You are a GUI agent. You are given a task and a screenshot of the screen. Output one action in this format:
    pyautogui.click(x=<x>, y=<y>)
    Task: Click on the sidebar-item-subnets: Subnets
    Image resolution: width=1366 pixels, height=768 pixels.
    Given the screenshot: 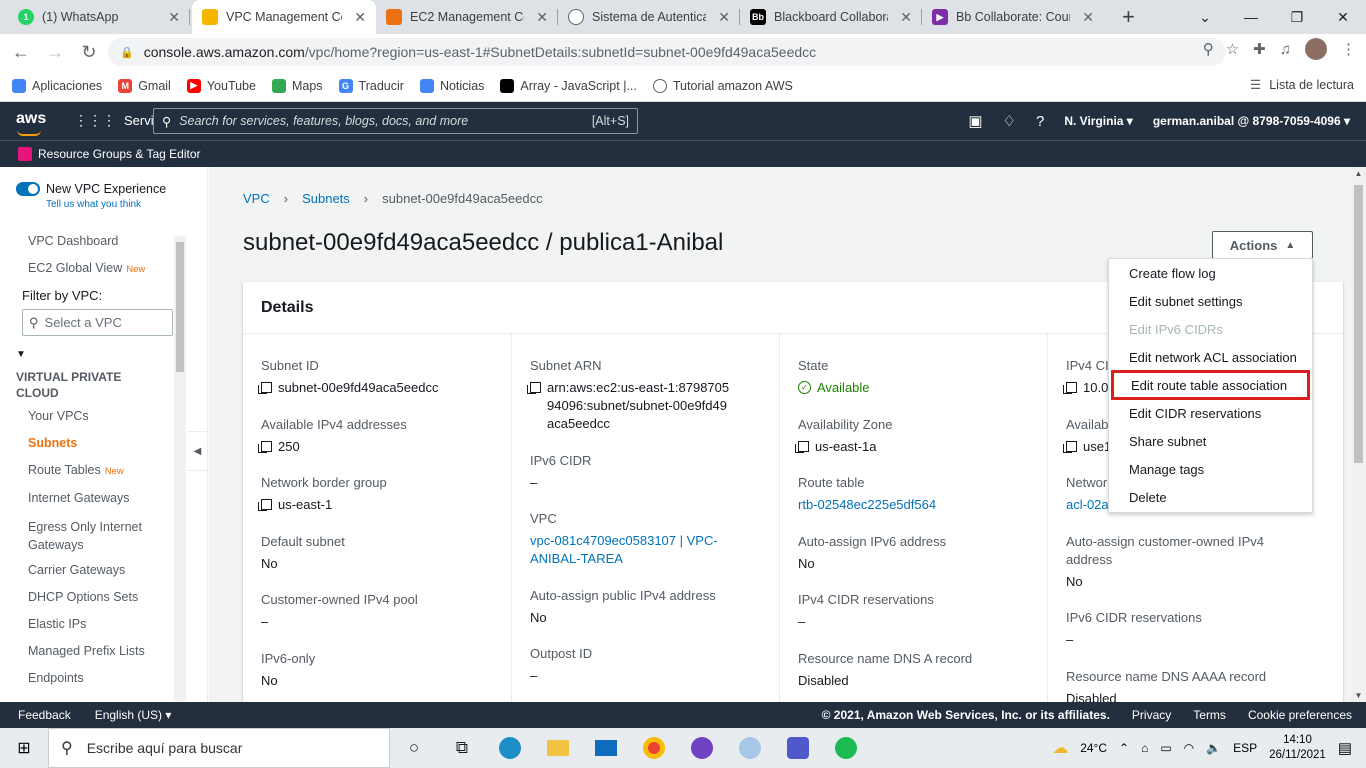 What is the action you would take?
    pyautogui.click(x=52, y=443)
    